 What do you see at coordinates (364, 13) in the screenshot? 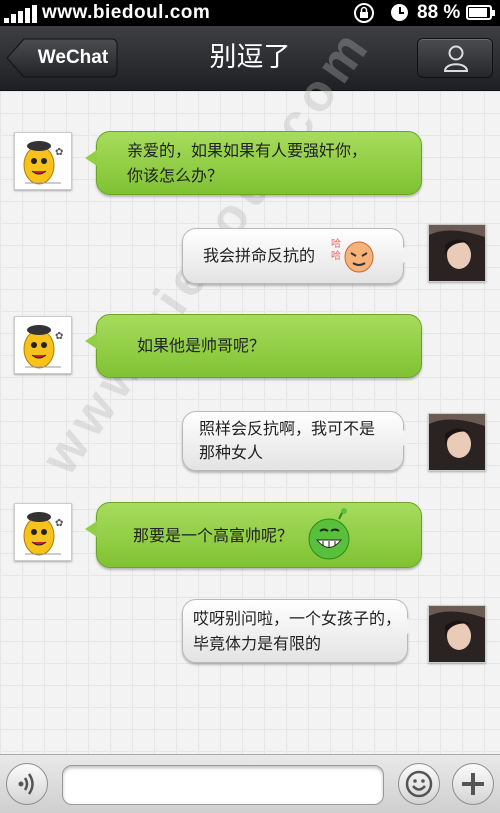
I see `rotation-lock-icon` at bounding box center [364, 13].